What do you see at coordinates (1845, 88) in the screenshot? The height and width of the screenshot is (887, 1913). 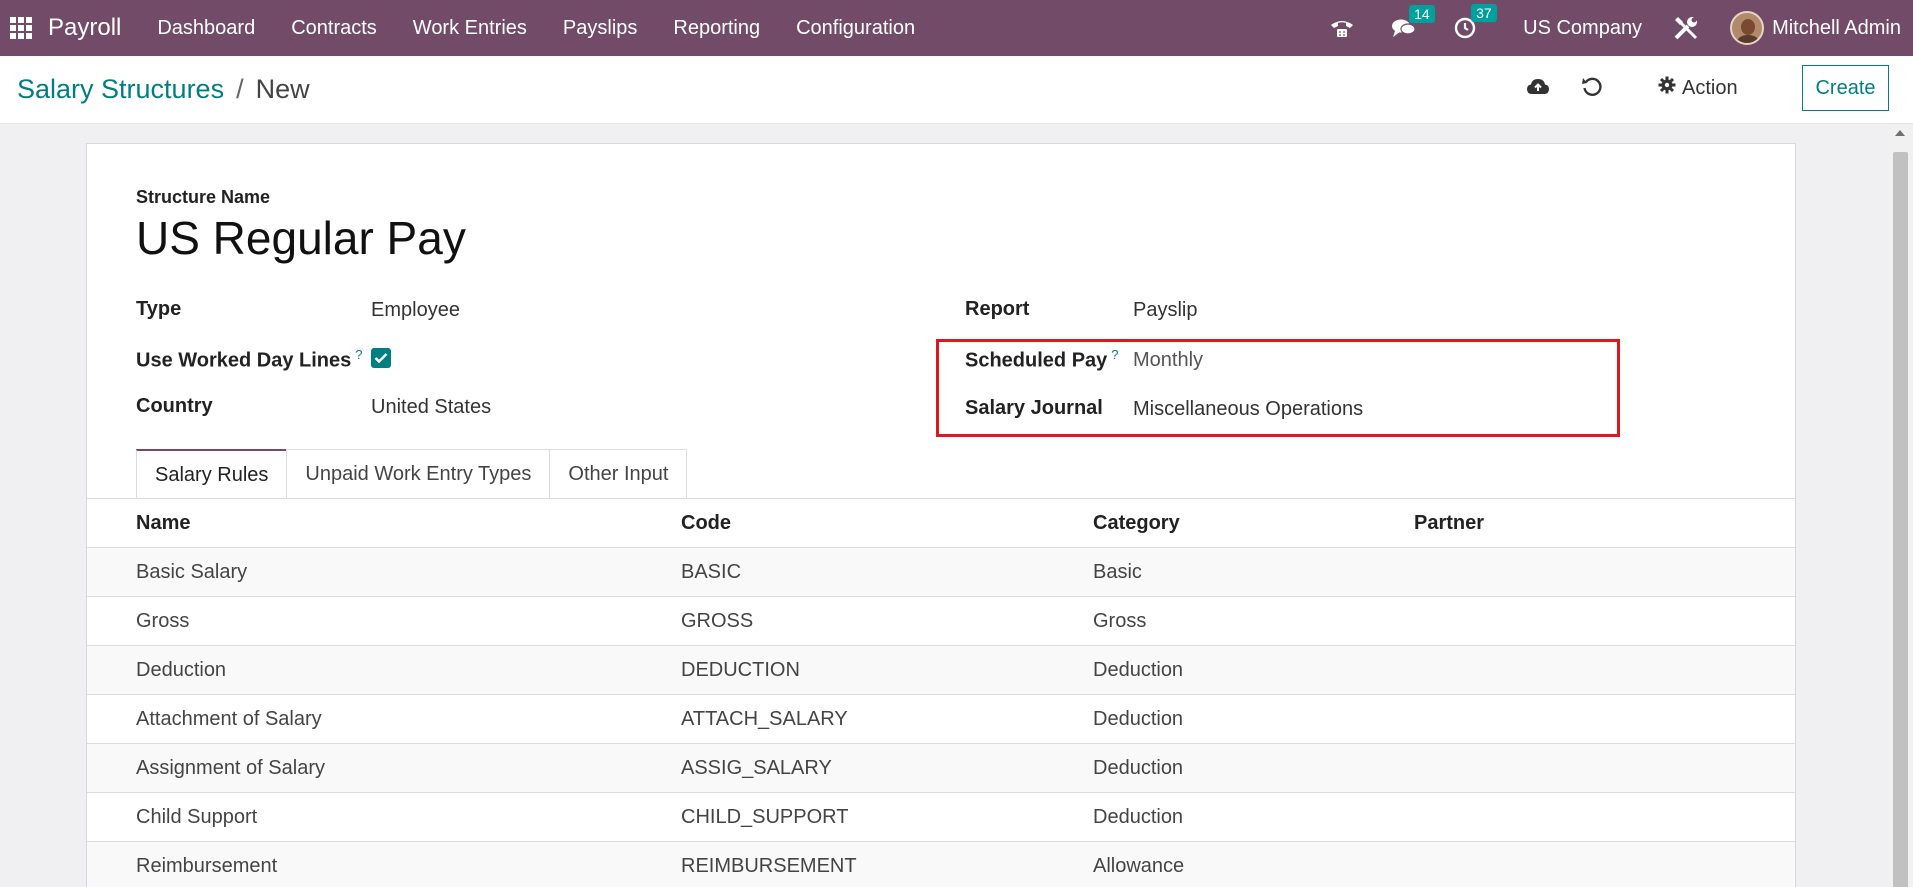 I see `create-button: Create` at bounding box center [1845, 88].